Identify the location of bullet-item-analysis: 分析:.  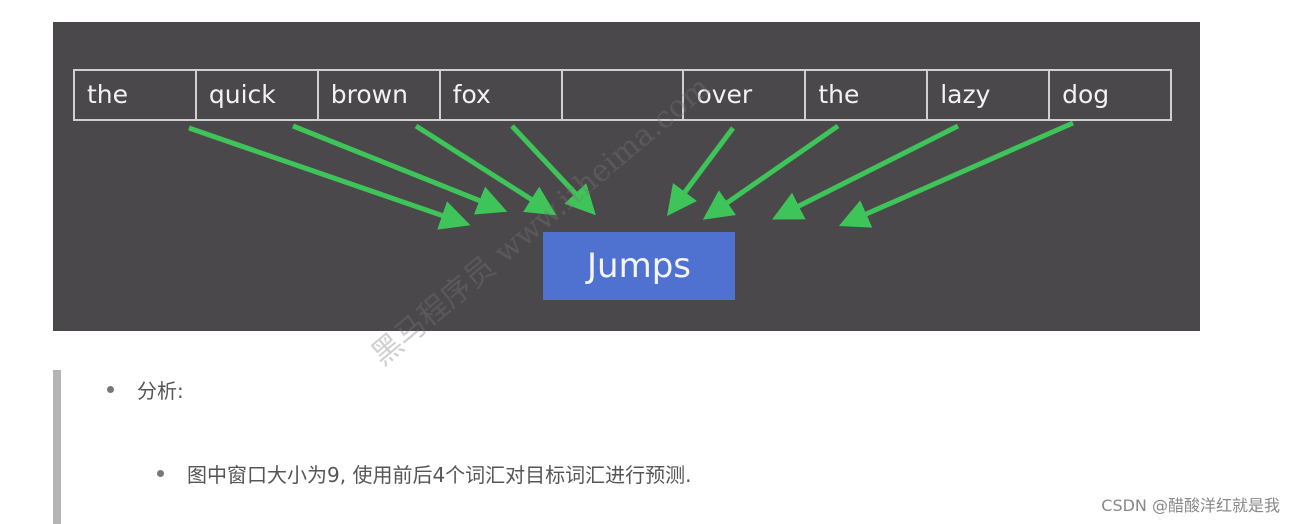
(144, 391).